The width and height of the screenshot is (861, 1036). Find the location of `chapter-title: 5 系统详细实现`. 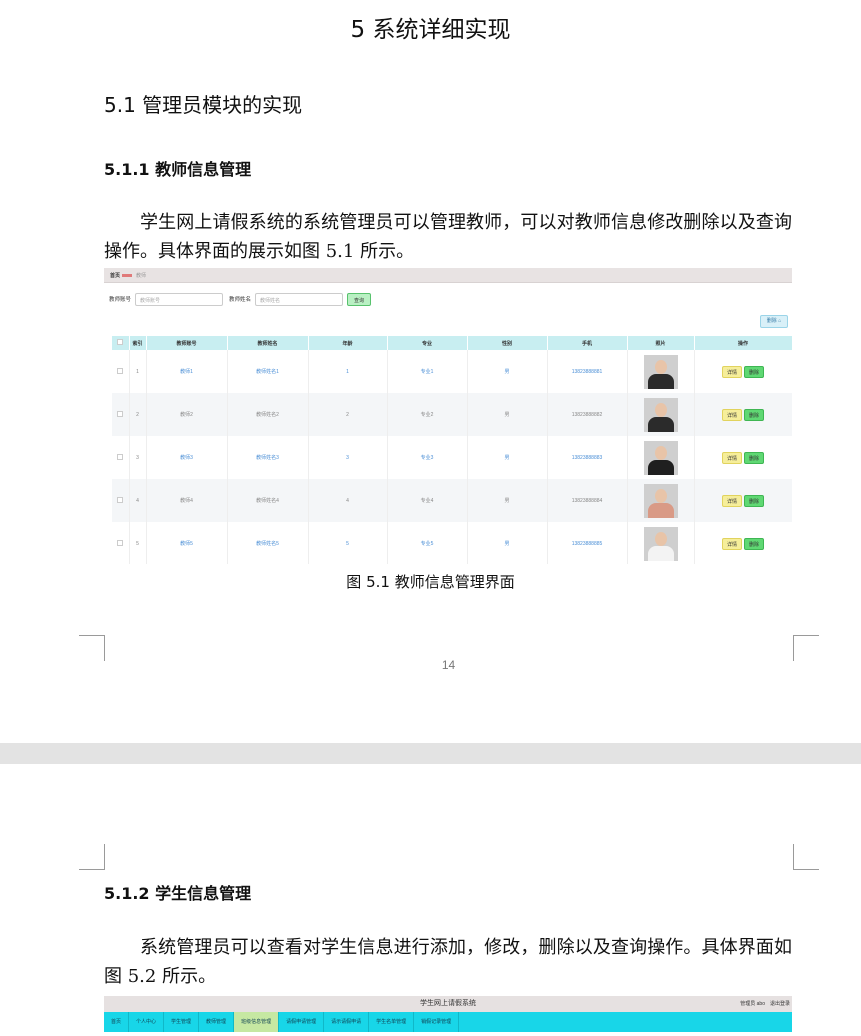

chapter-title: 5 系统详细实现 is located at coordinates (430, 30).